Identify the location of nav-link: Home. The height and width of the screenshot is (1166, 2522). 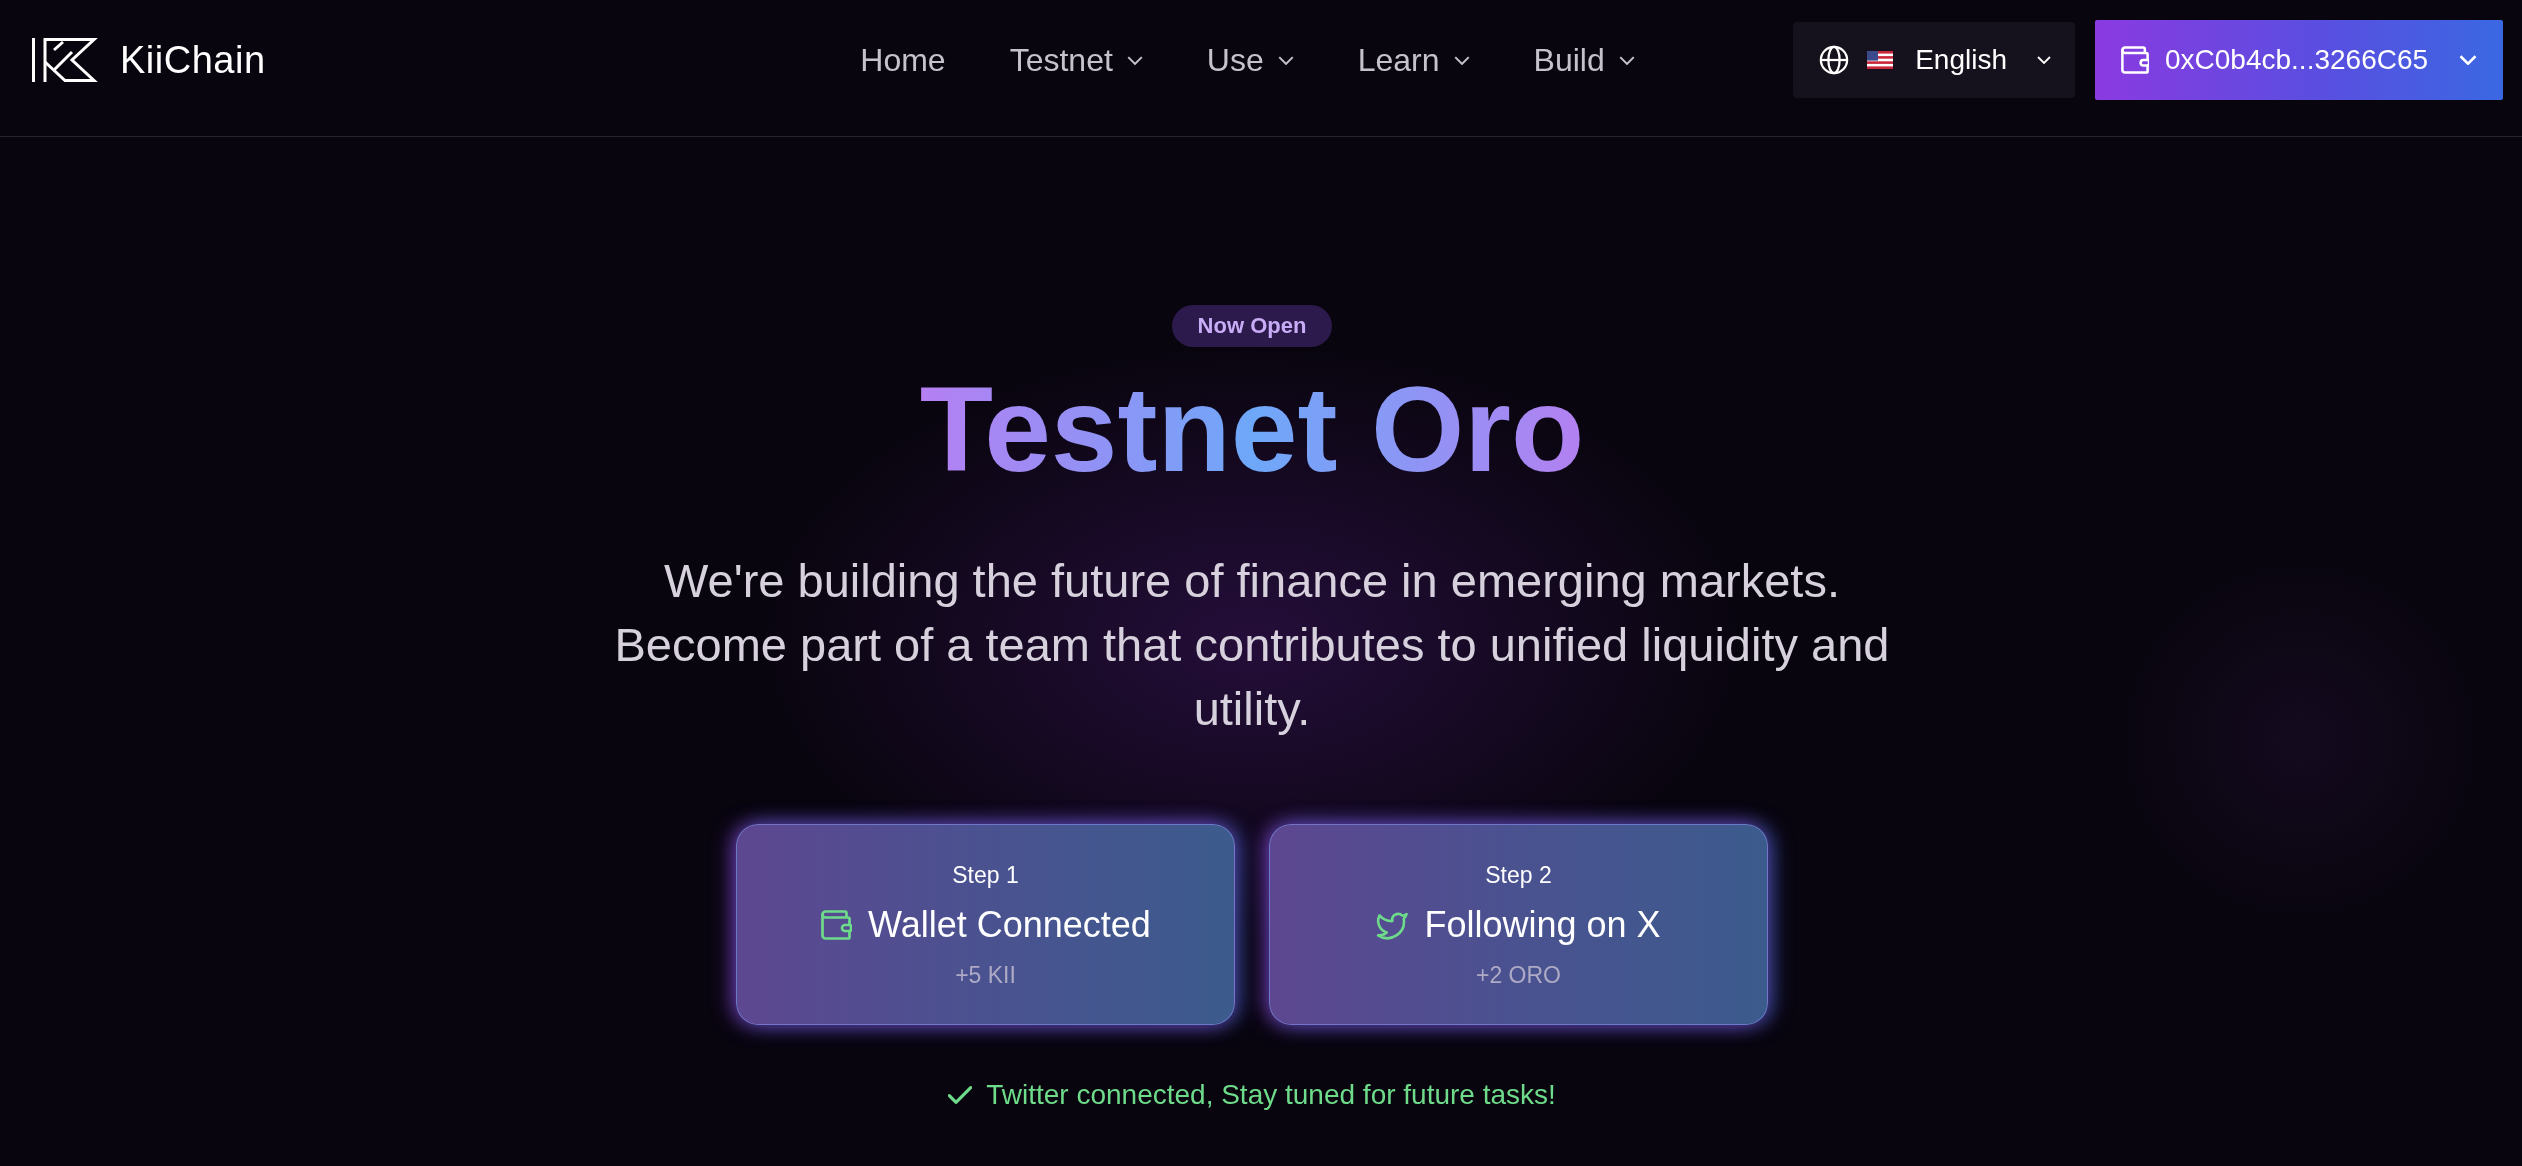
(903, 60).